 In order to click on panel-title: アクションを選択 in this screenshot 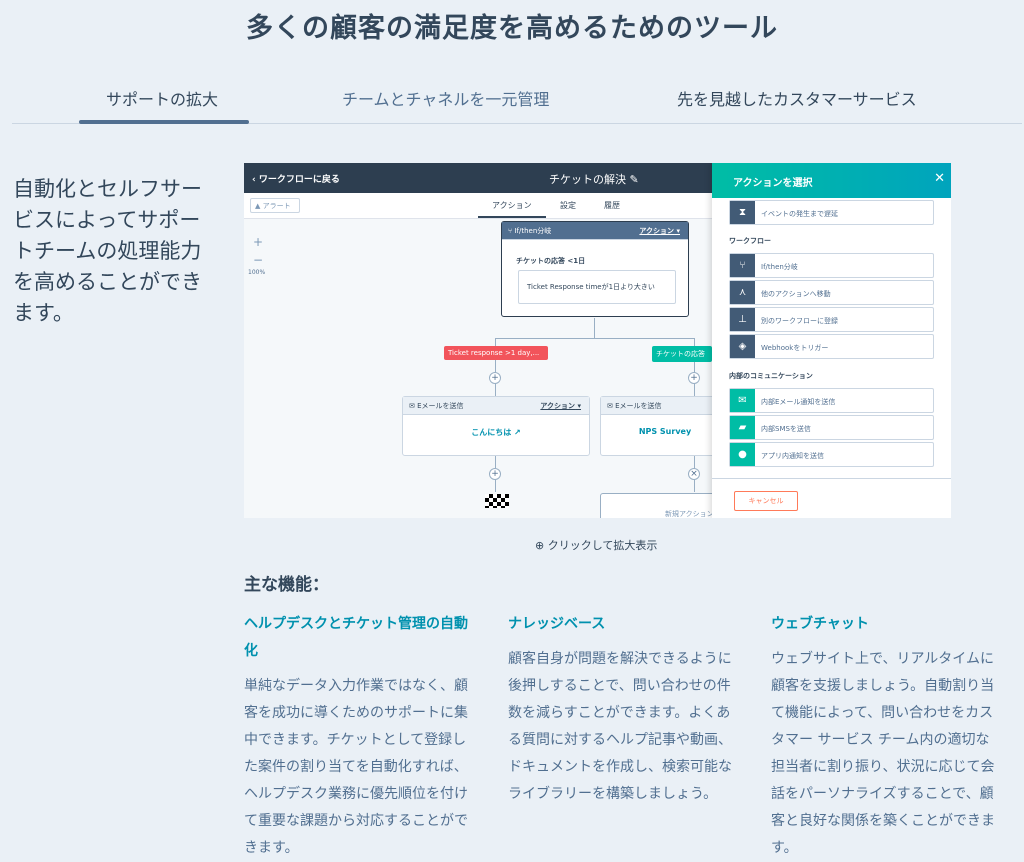, I will do `click(773, 183)`.